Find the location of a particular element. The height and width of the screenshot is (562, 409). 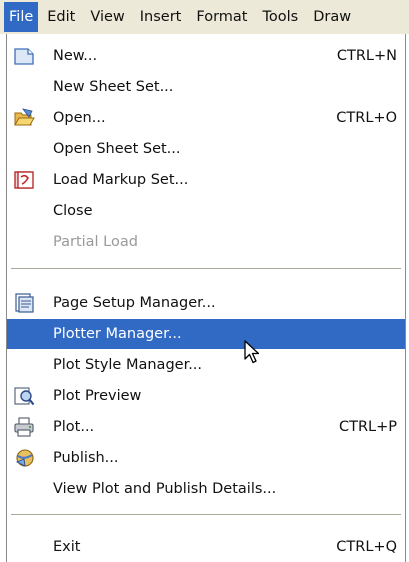

open-folder-icon is located at coordinates (24, 117).